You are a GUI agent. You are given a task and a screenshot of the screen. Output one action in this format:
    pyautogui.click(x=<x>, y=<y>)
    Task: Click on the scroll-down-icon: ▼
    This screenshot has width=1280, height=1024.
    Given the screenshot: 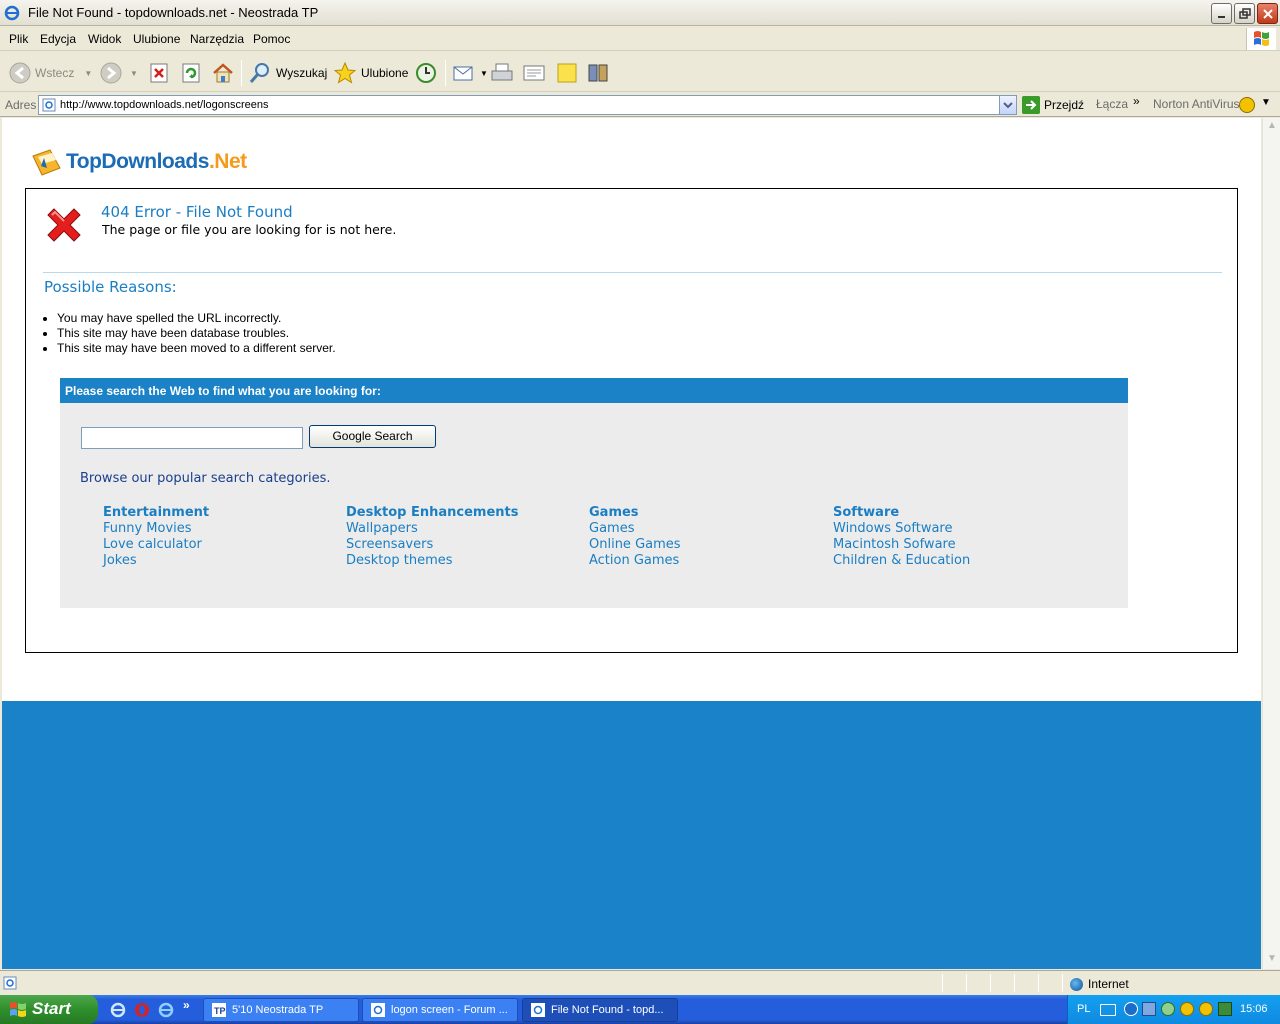 What is the action you would take?
    pyautogui.click(x=1272, y=958)
    